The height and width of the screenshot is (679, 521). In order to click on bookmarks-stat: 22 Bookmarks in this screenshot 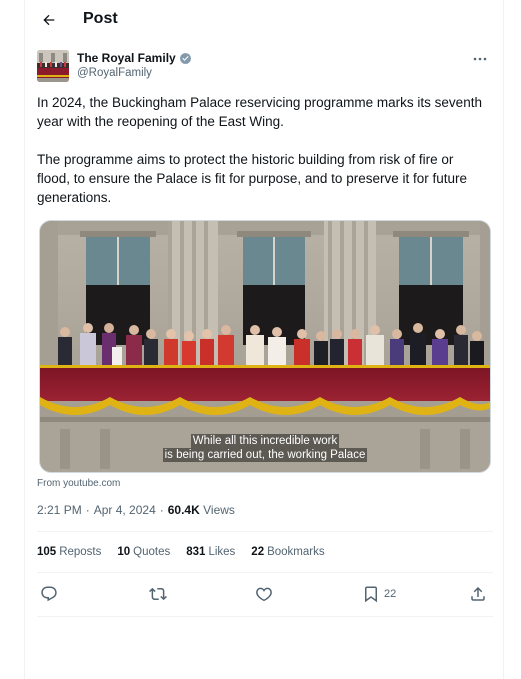, I will do `click(287, 552)`.